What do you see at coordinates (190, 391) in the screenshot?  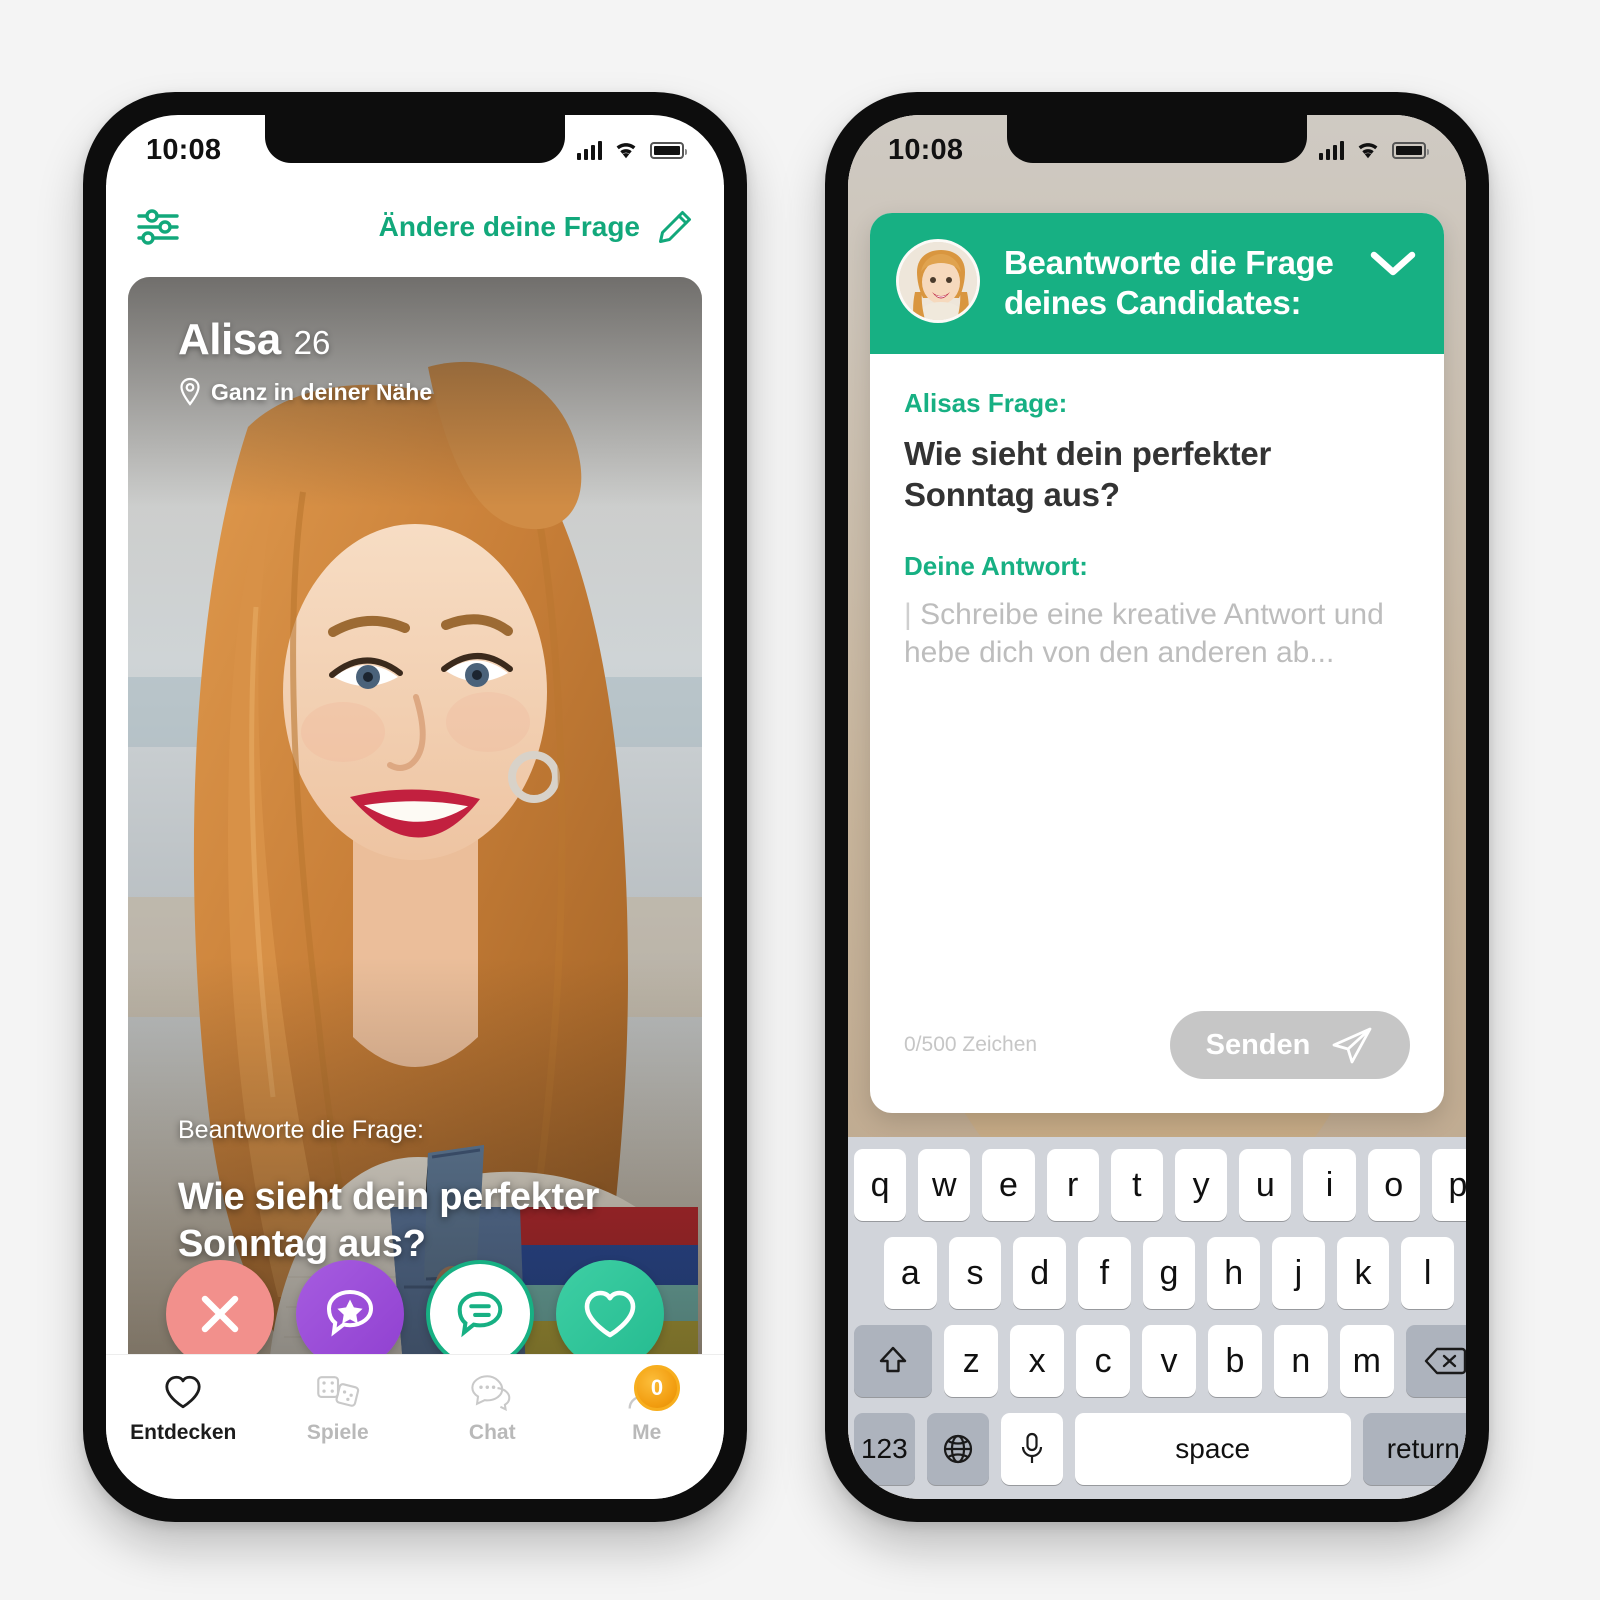 I see `location-pin-icon` at bounding box center [190, 391].